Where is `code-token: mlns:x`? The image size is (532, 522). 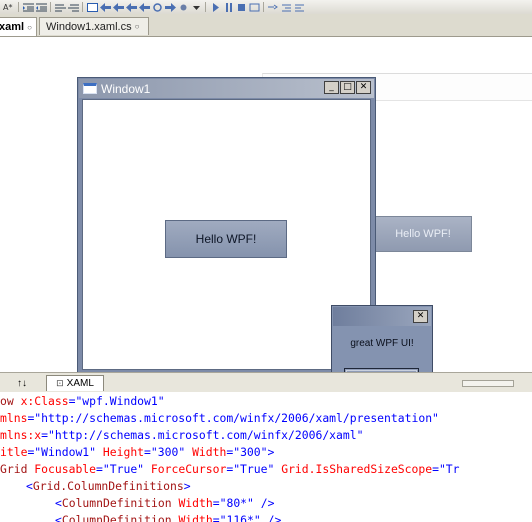 code-token: mlns:x is located at coordinates (21, 435).